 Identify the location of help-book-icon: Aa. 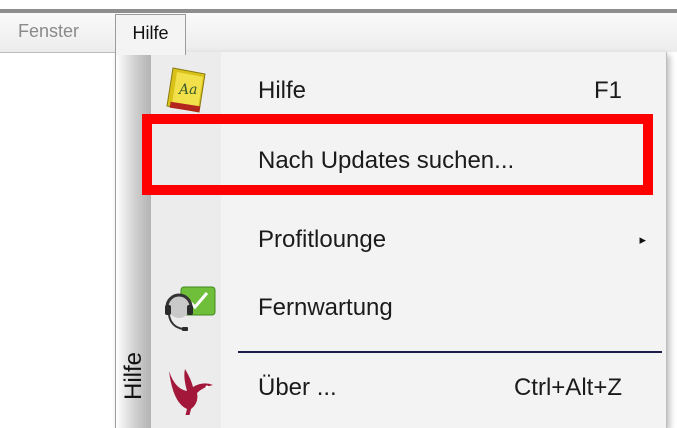
(188, 90).